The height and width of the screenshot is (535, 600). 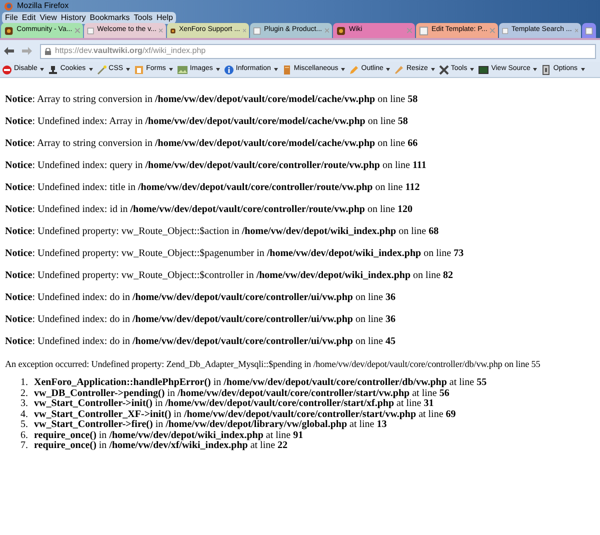 I want to click on trace-line: vw_DB_Controller->pending() in /home/vw/dev/depot/vault/core/controller/start/vw.php at line 56, so click(x=242, y=393).